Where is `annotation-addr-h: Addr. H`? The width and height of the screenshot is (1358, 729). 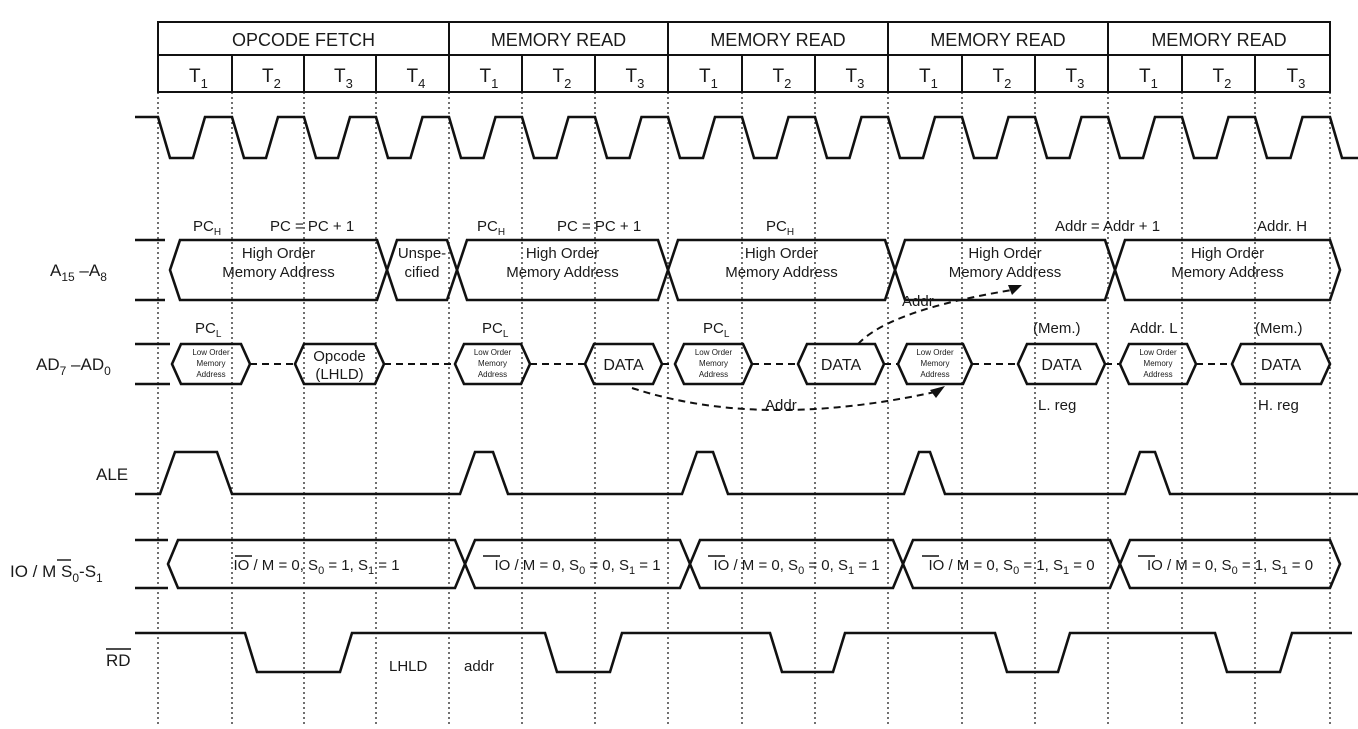
annotation-addr-h: Addr. H is located at coordinates (1282, 226).